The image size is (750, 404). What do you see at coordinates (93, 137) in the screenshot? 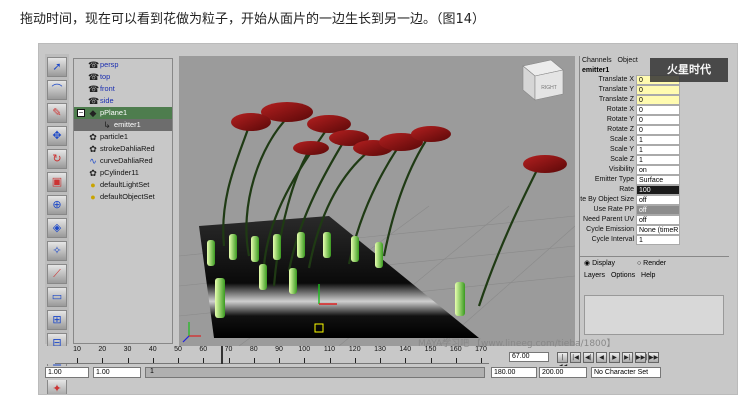
I see `particle-icon: ✿` at bounding box center [93, 137].